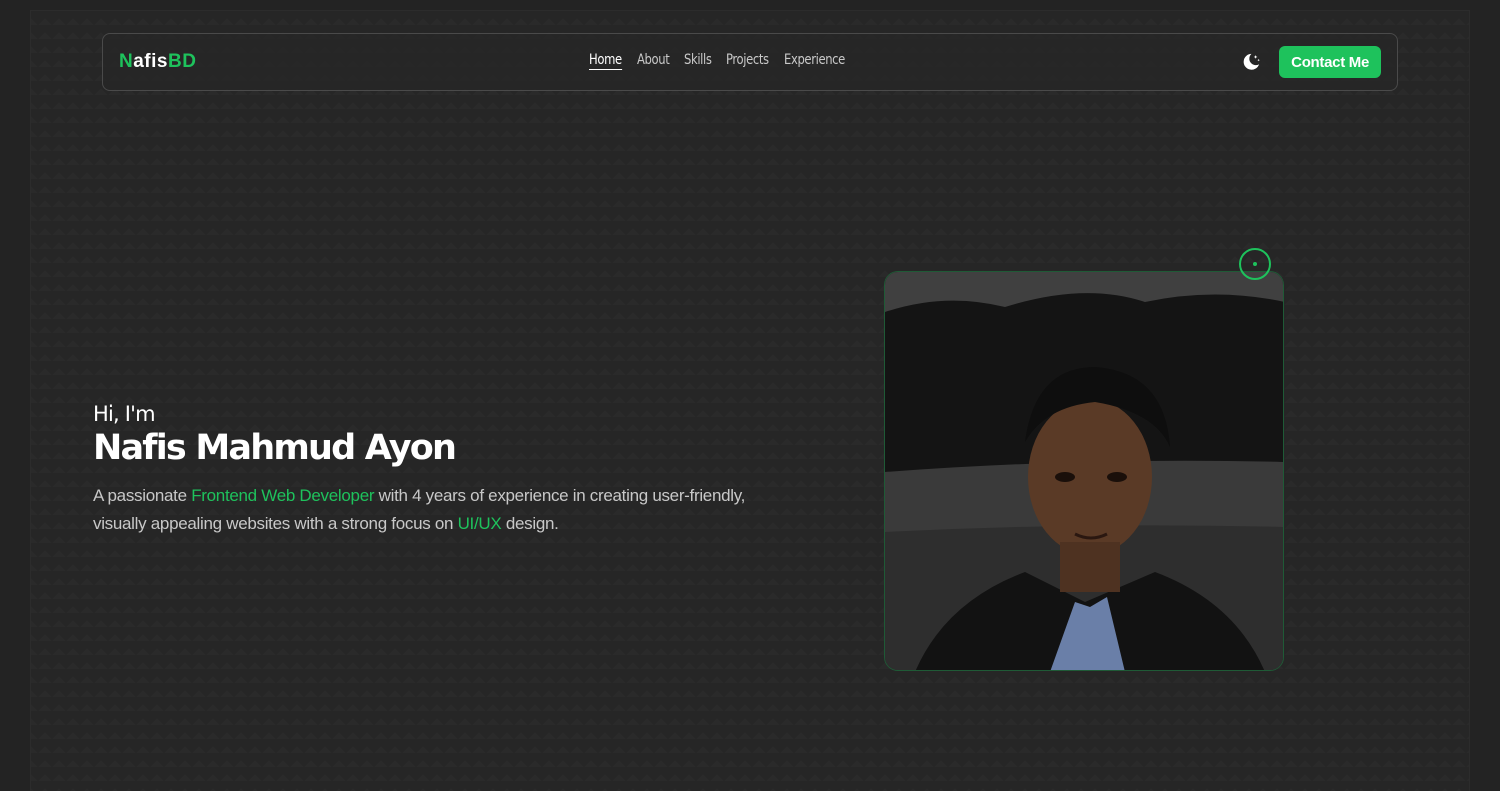 The image size is (1500, 791). What do you see at coordinates (814, 61) in the screenshot?
I see `nav-link-experience: Experience` at bounding box center [814, 61].